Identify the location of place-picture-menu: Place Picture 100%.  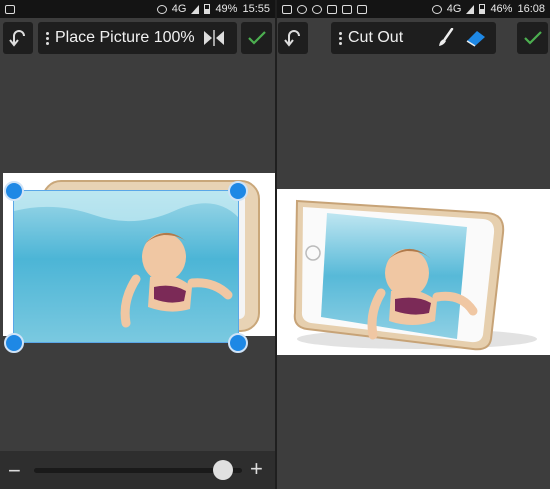
(137, 38).